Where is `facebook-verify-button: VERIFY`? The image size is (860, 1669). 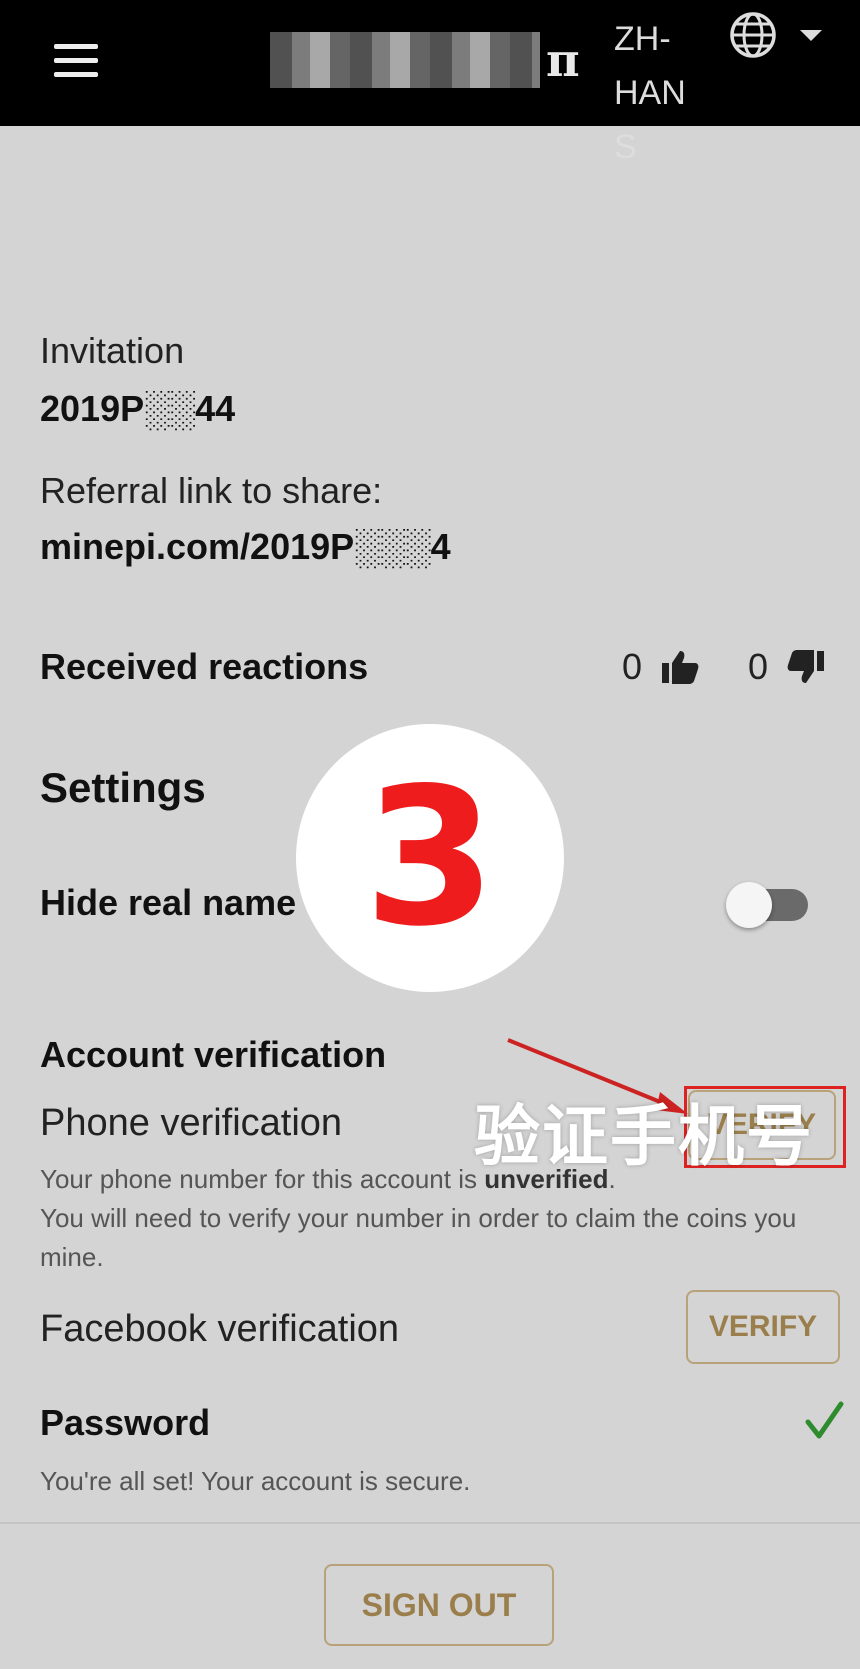 facebook-verify-button: VERIFY is located at coordinates (763, 1327).